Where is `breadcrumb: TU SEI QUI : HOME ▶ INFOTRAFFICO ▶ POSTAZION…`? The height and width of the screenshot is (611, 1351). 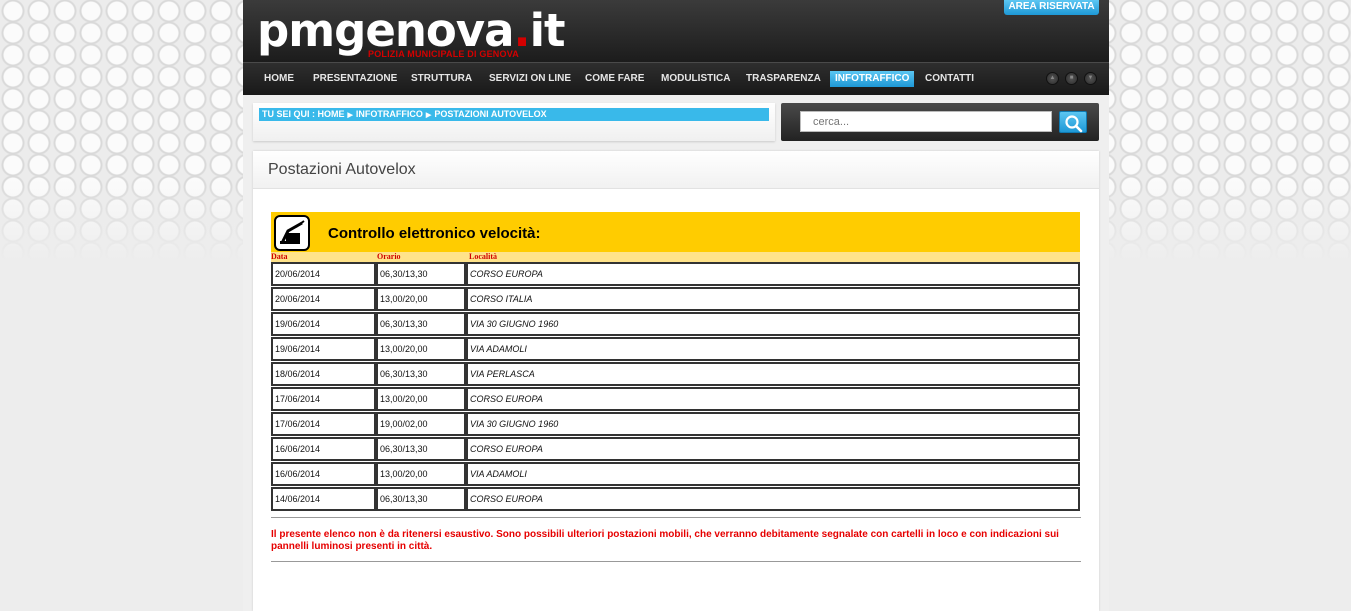 breadcrumb: TU SEI QUI : HOME ▶ INFOTRAFFICO ▶ POSTAZION… is located at coordinates (514, 114).